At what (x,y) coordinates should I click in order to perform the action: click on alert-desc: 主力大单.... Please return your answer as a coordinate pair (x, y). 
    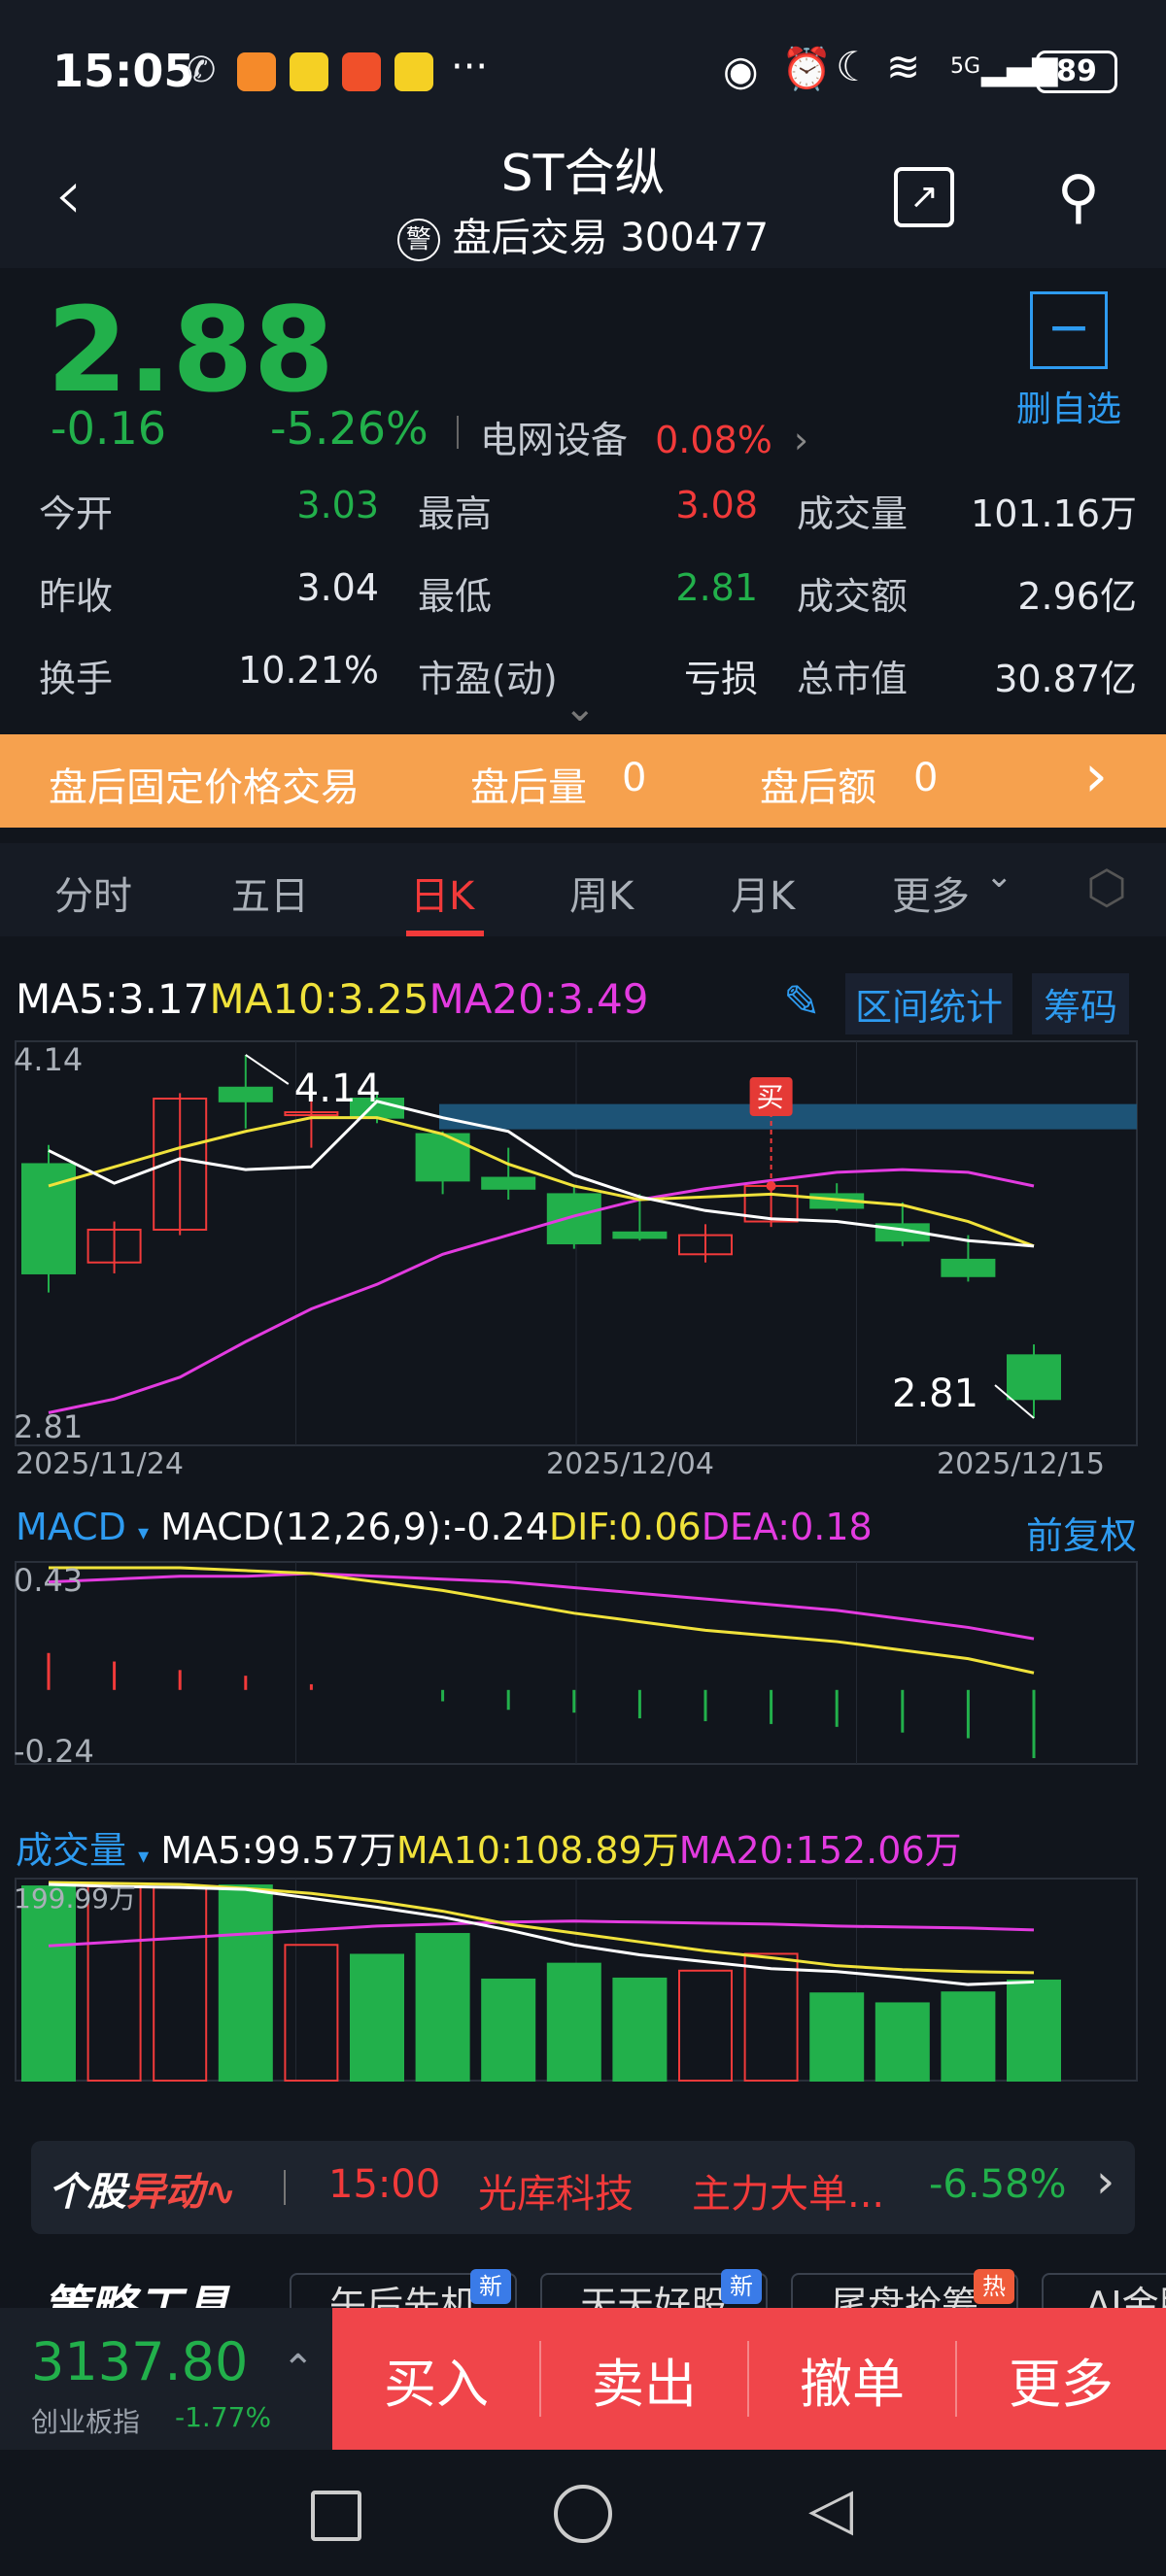
    Looking at the image, I should click on (788, 2194).